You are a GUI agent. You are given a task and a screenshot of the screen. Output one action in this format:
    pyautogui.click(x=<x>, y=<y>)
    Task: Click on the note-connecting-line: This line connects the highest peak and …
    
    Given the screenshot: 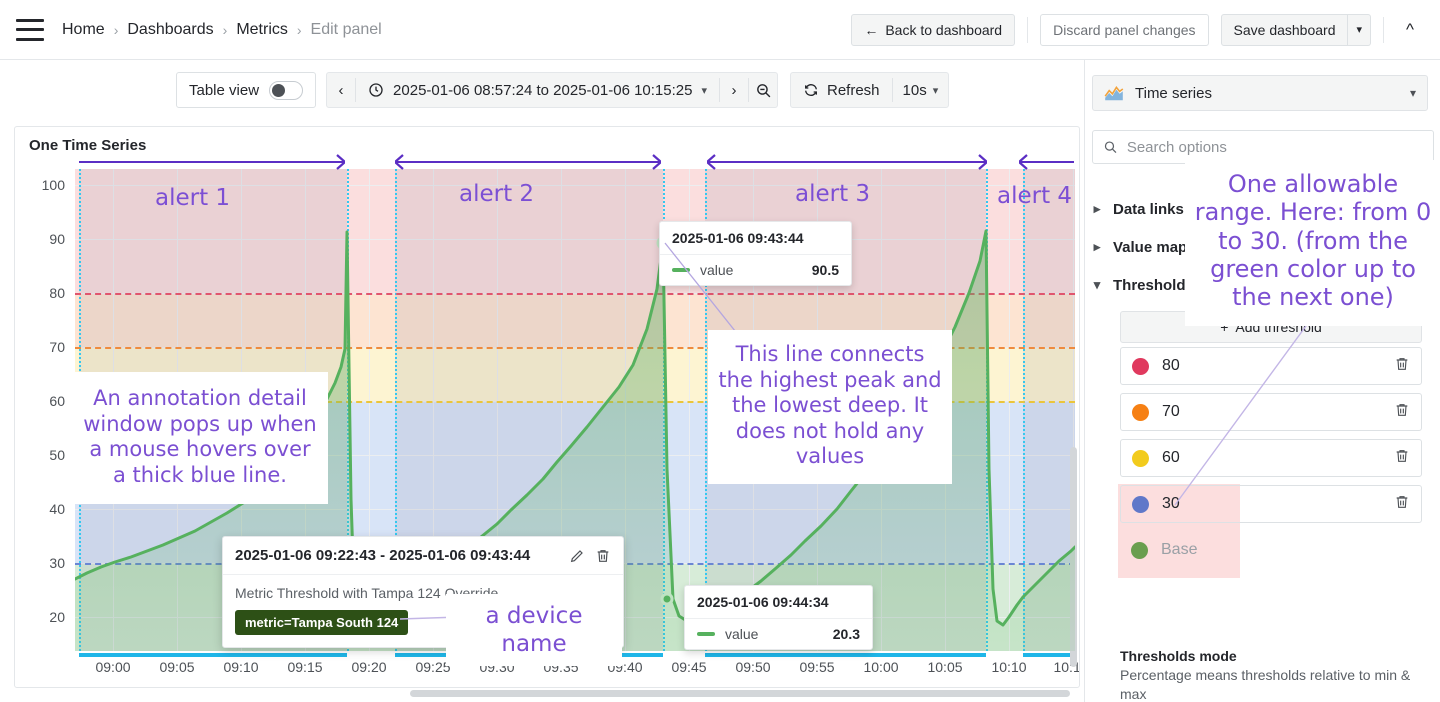 What is the action you would take?
    pyautogui.click(x=830, y=407)
    